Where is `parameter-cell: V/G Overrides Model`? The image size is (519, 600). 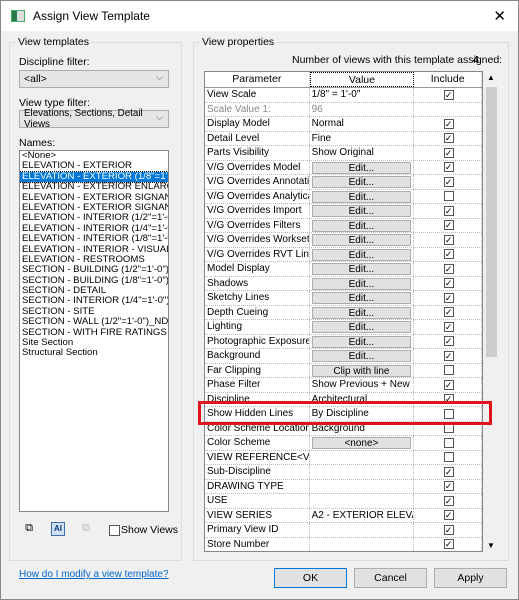
parameter-cell: V/G Overrides Model is located at coordinates (257, 167).